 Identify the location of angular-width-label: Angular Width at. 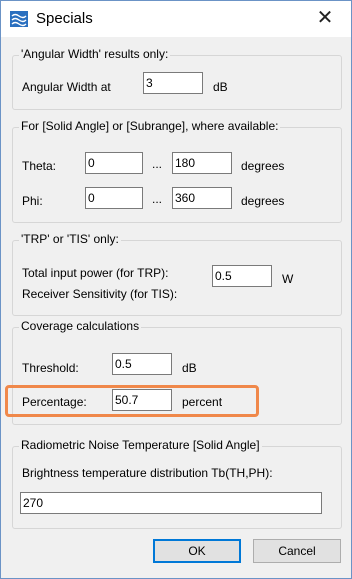
(66, 87).